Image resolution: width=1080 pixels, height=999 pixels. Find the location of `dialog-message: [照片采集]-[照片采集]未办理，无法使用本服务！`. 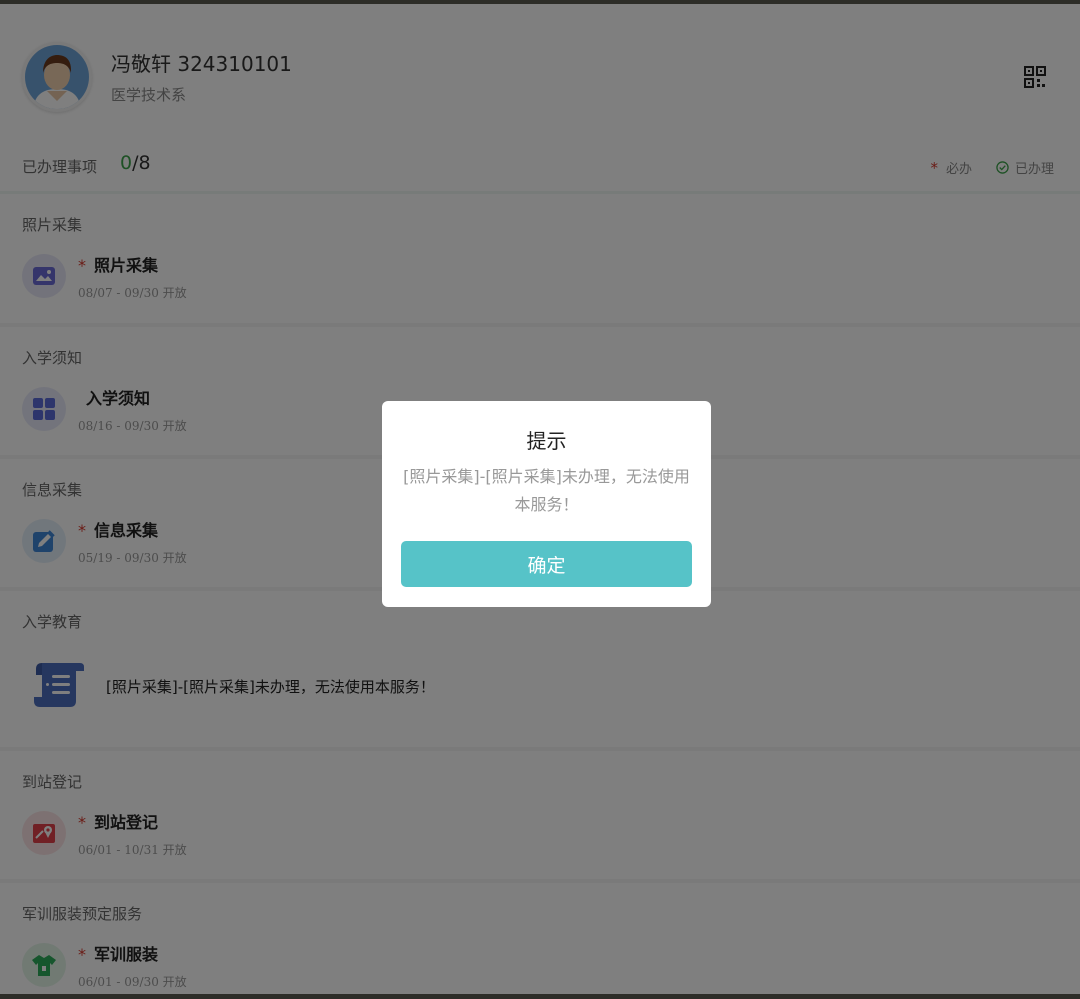

dialog-message: [照片采集]-[照片采集]未办理，无法使用本服务！ is located at coordinates (546, 490).